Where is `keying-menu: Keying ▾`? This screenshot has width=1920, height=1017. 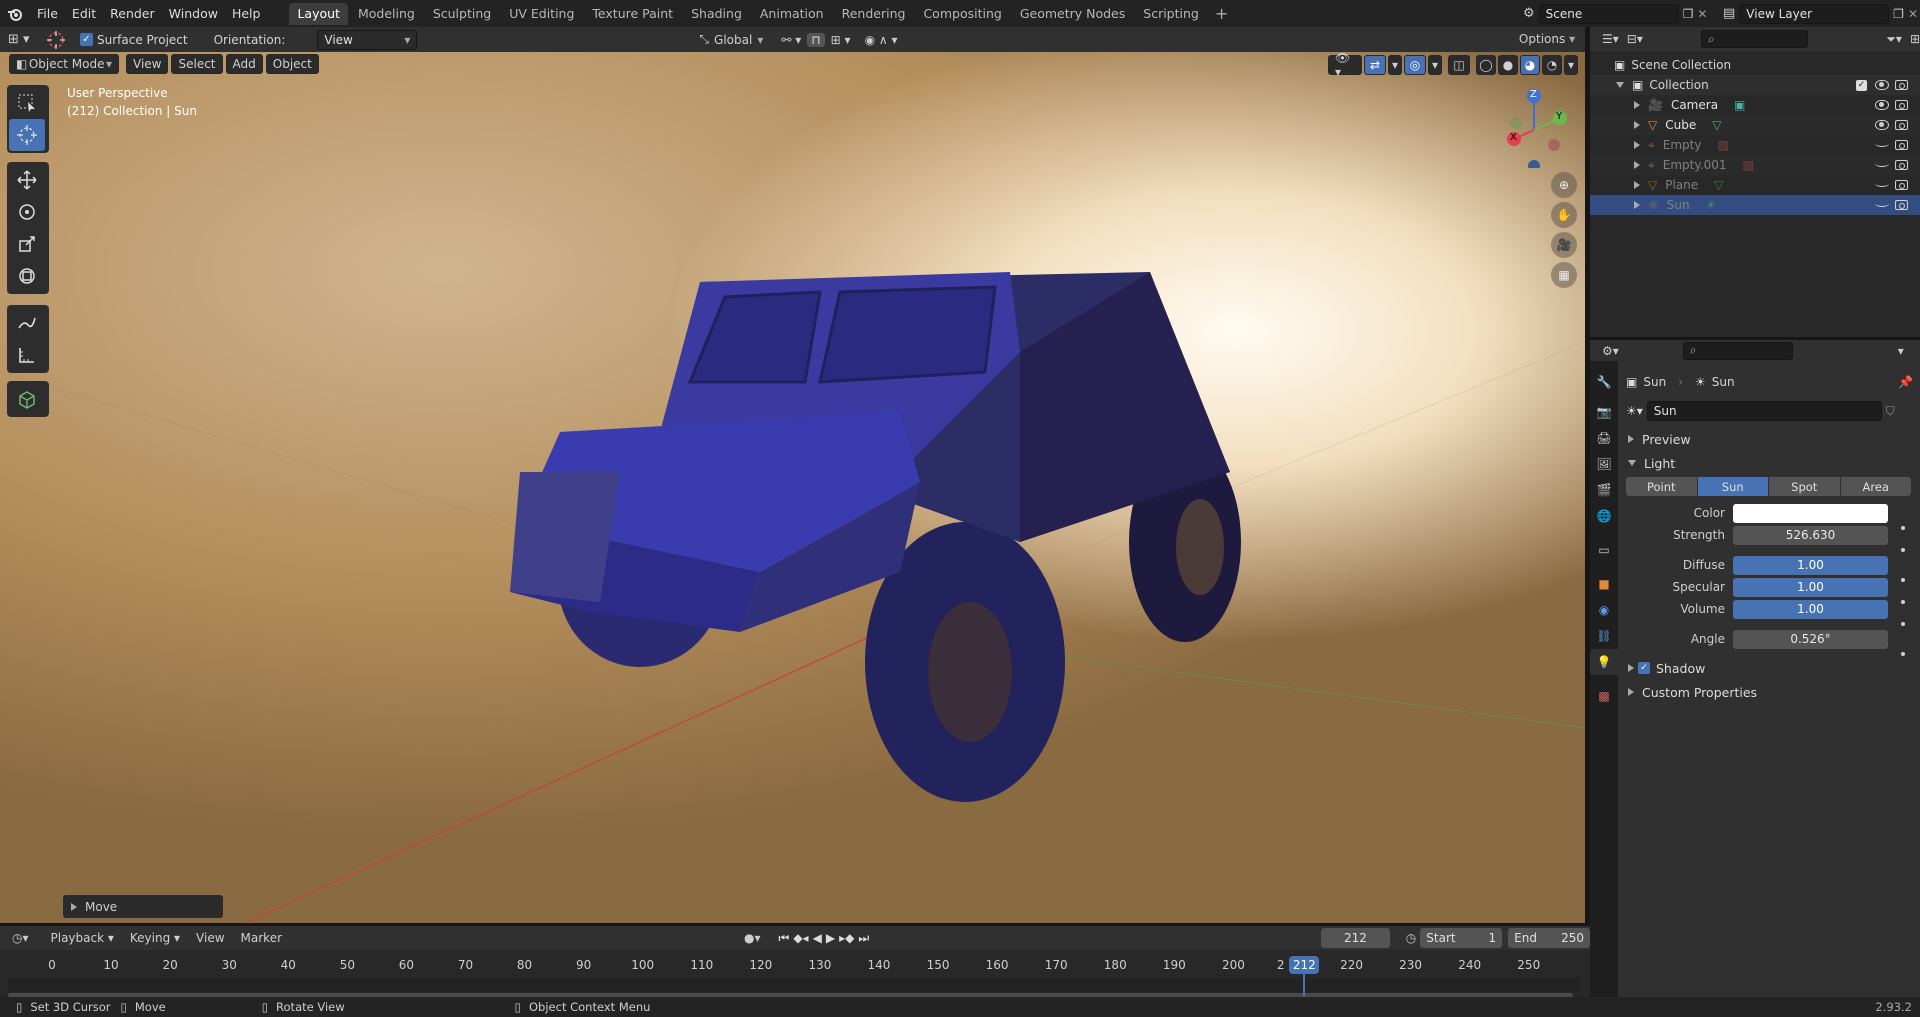 keying-menu: Keying ▾ is located at coordinates (155, 938).